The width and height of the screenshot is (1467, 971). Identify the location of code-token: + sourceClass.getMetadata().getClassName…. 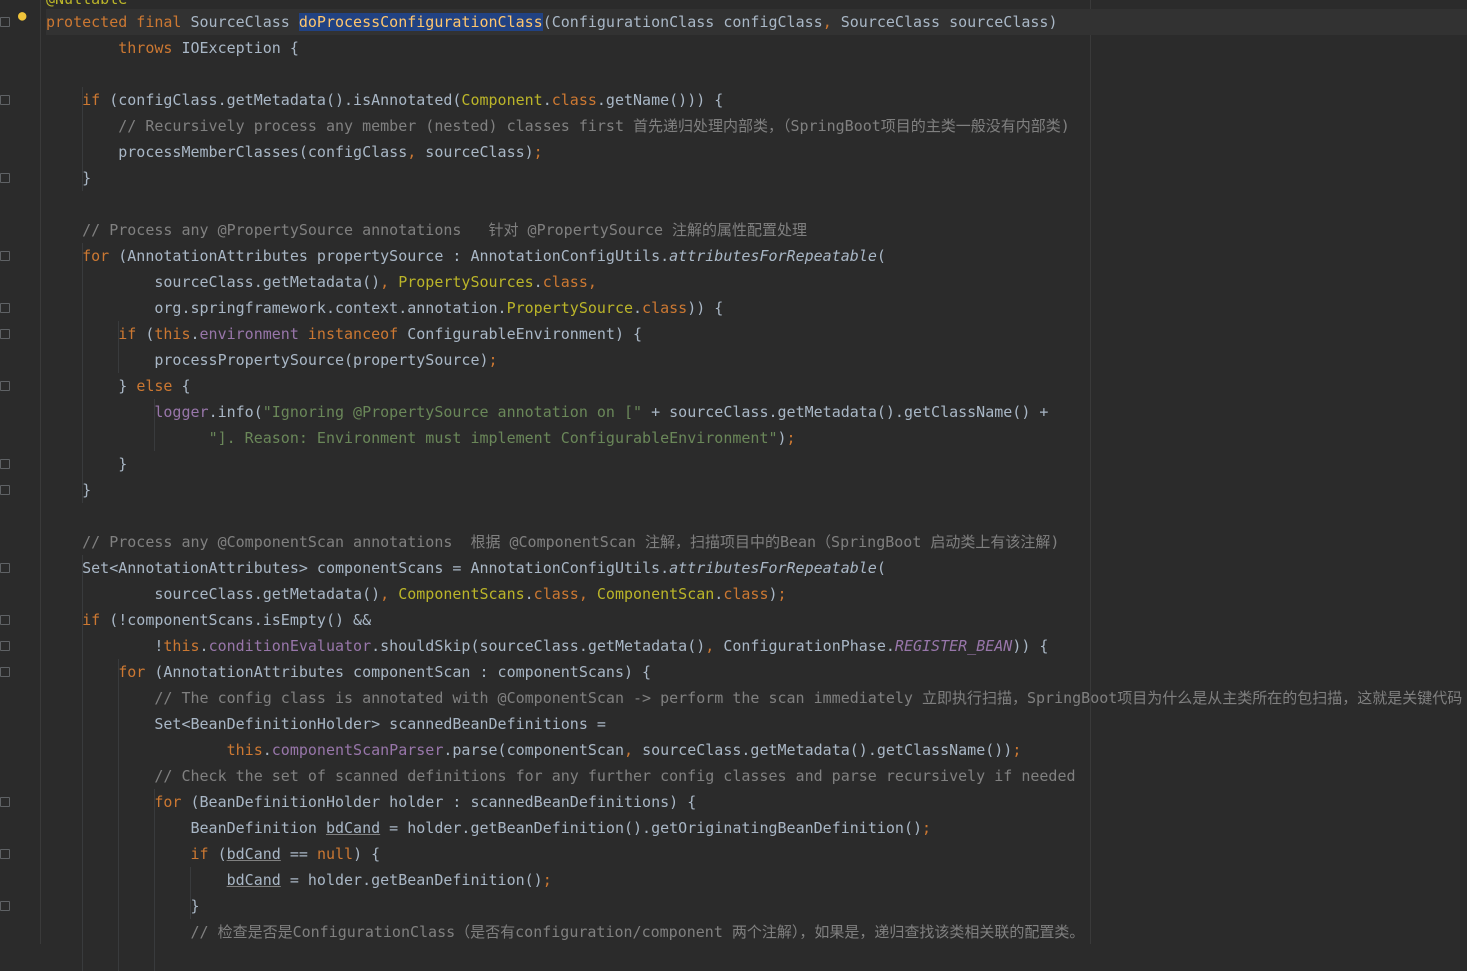
(850, 412).